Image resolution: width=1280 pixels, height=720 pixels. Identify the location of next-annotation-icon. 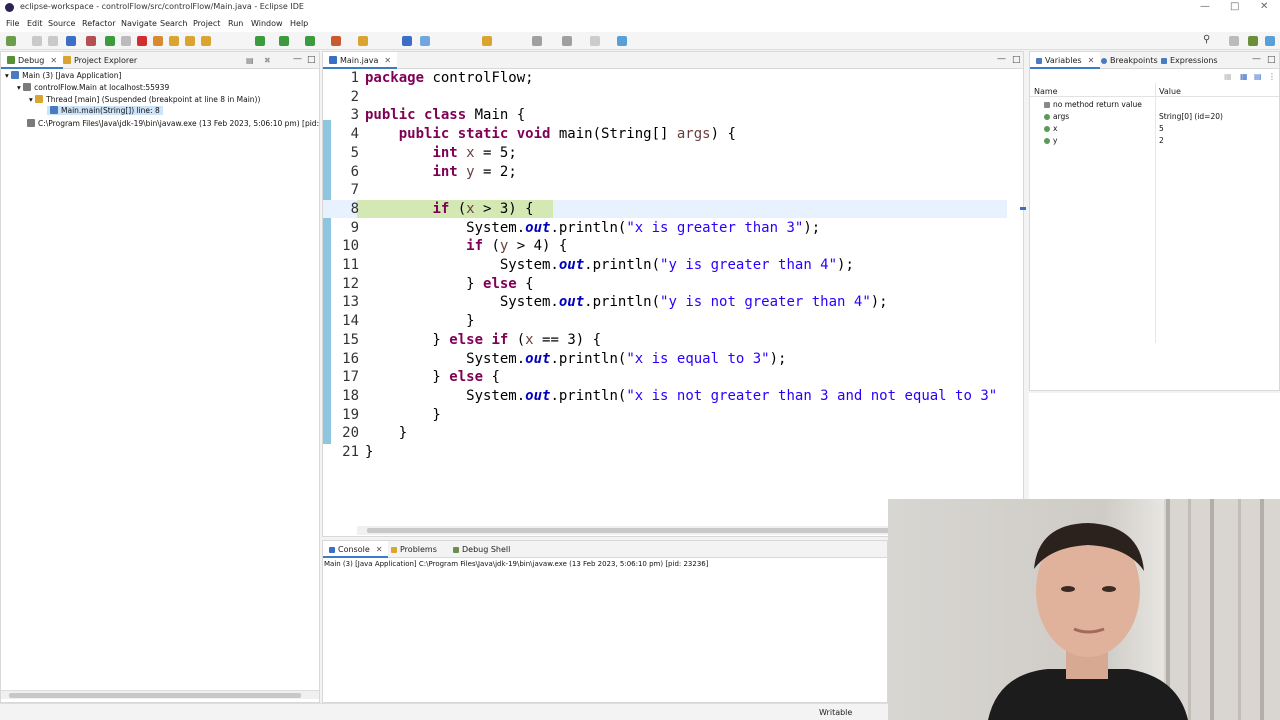
(487, 41).